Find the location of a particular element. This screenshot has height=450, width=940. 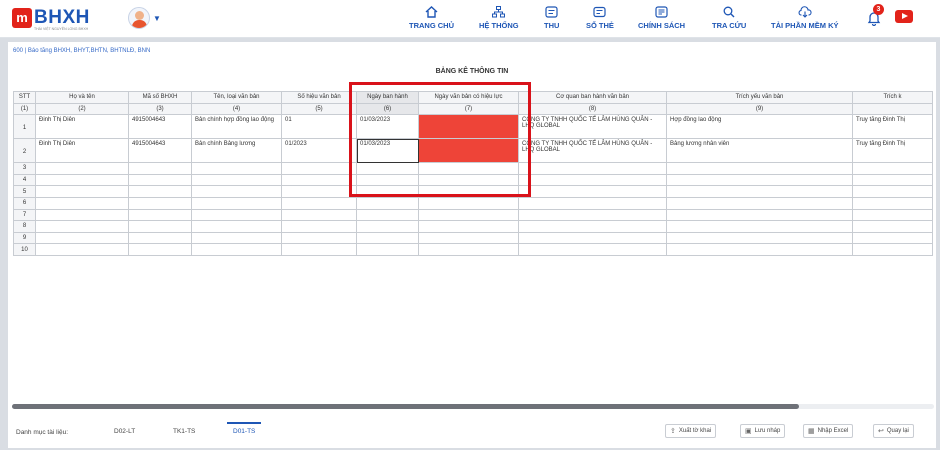

nav-download-signer: TẢI PHẦN MỀM KÝ is located at coordinates (805, 19).